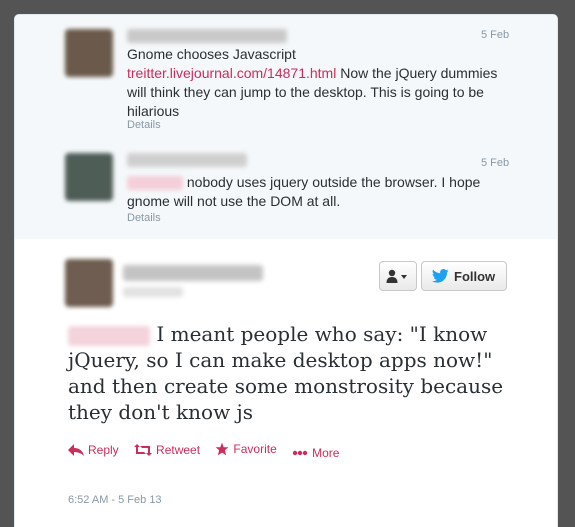  I want to click on retweet-action: Retweet, so click(167, 450).